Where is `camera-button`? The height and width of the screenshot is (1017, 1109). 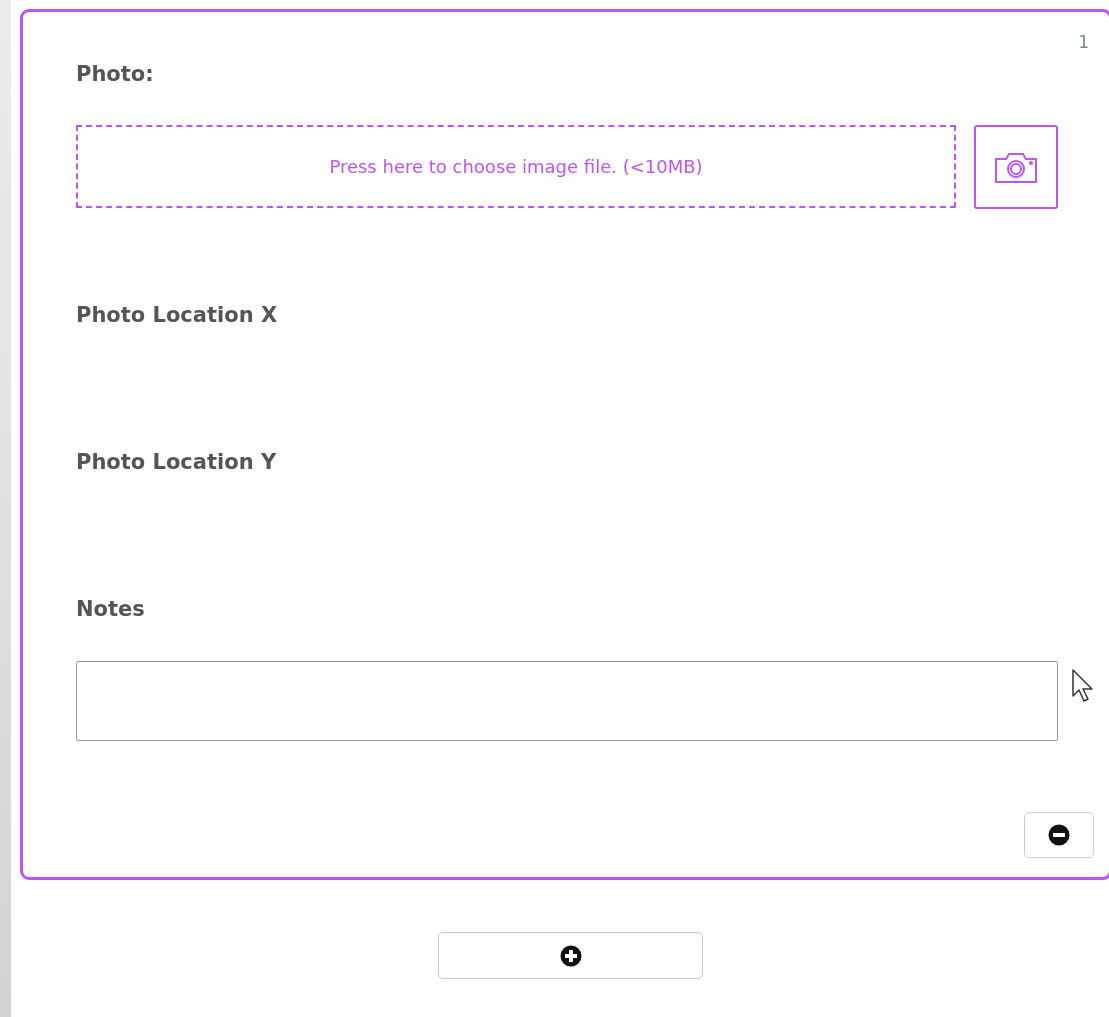
camera-button is located at coordinates (1016, 167).